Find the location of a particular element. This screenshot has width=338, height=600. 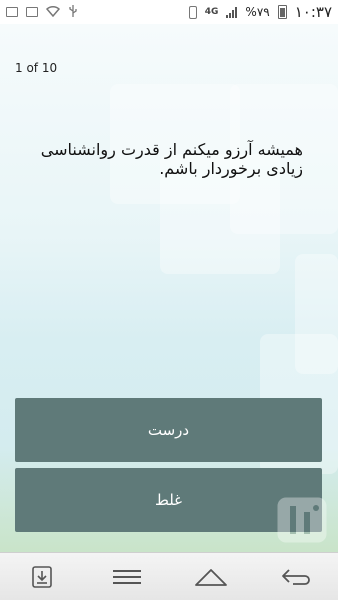

signal-icon is located at coordinates (232, 12).